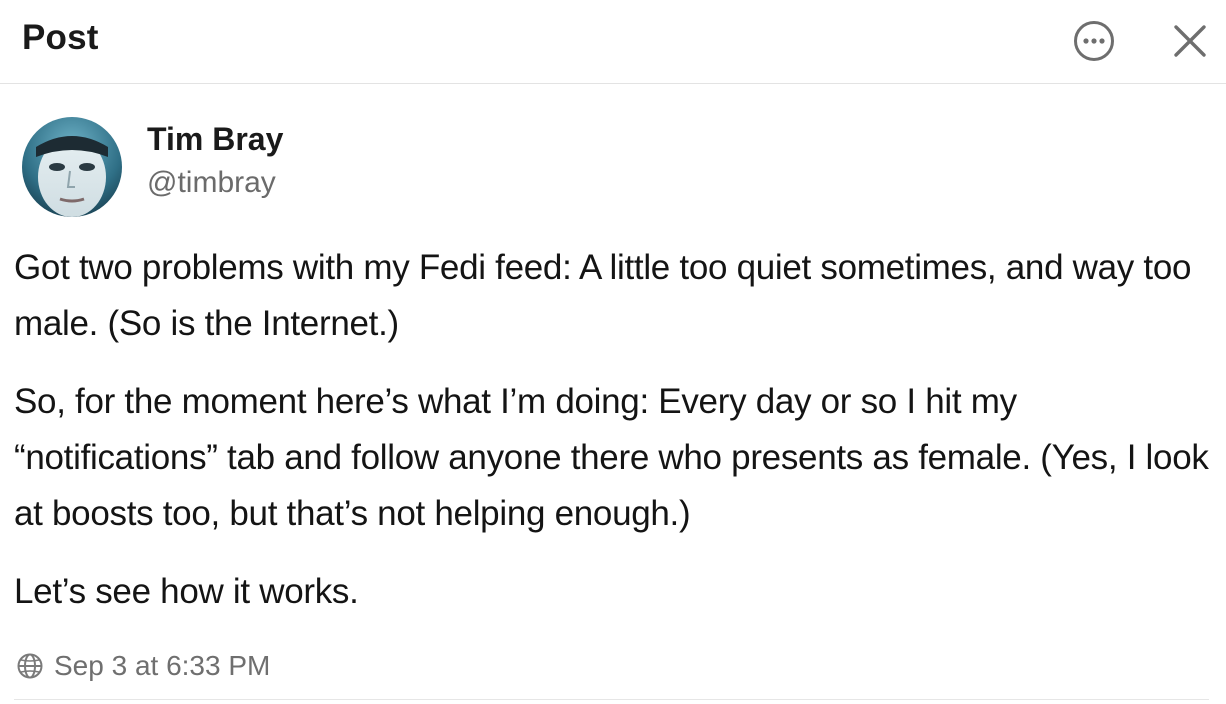 This screenshot has width=1226, height=704. I want to click on author-name: Tim Bray, so click(215, 139).